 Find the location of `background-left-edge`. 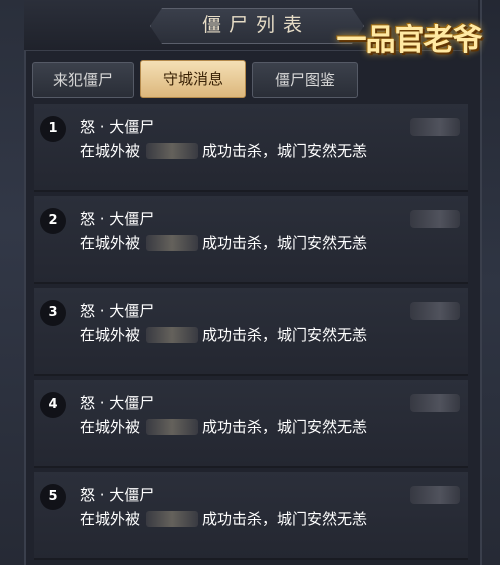

background-left-edge is located at coordinates (13, 282).